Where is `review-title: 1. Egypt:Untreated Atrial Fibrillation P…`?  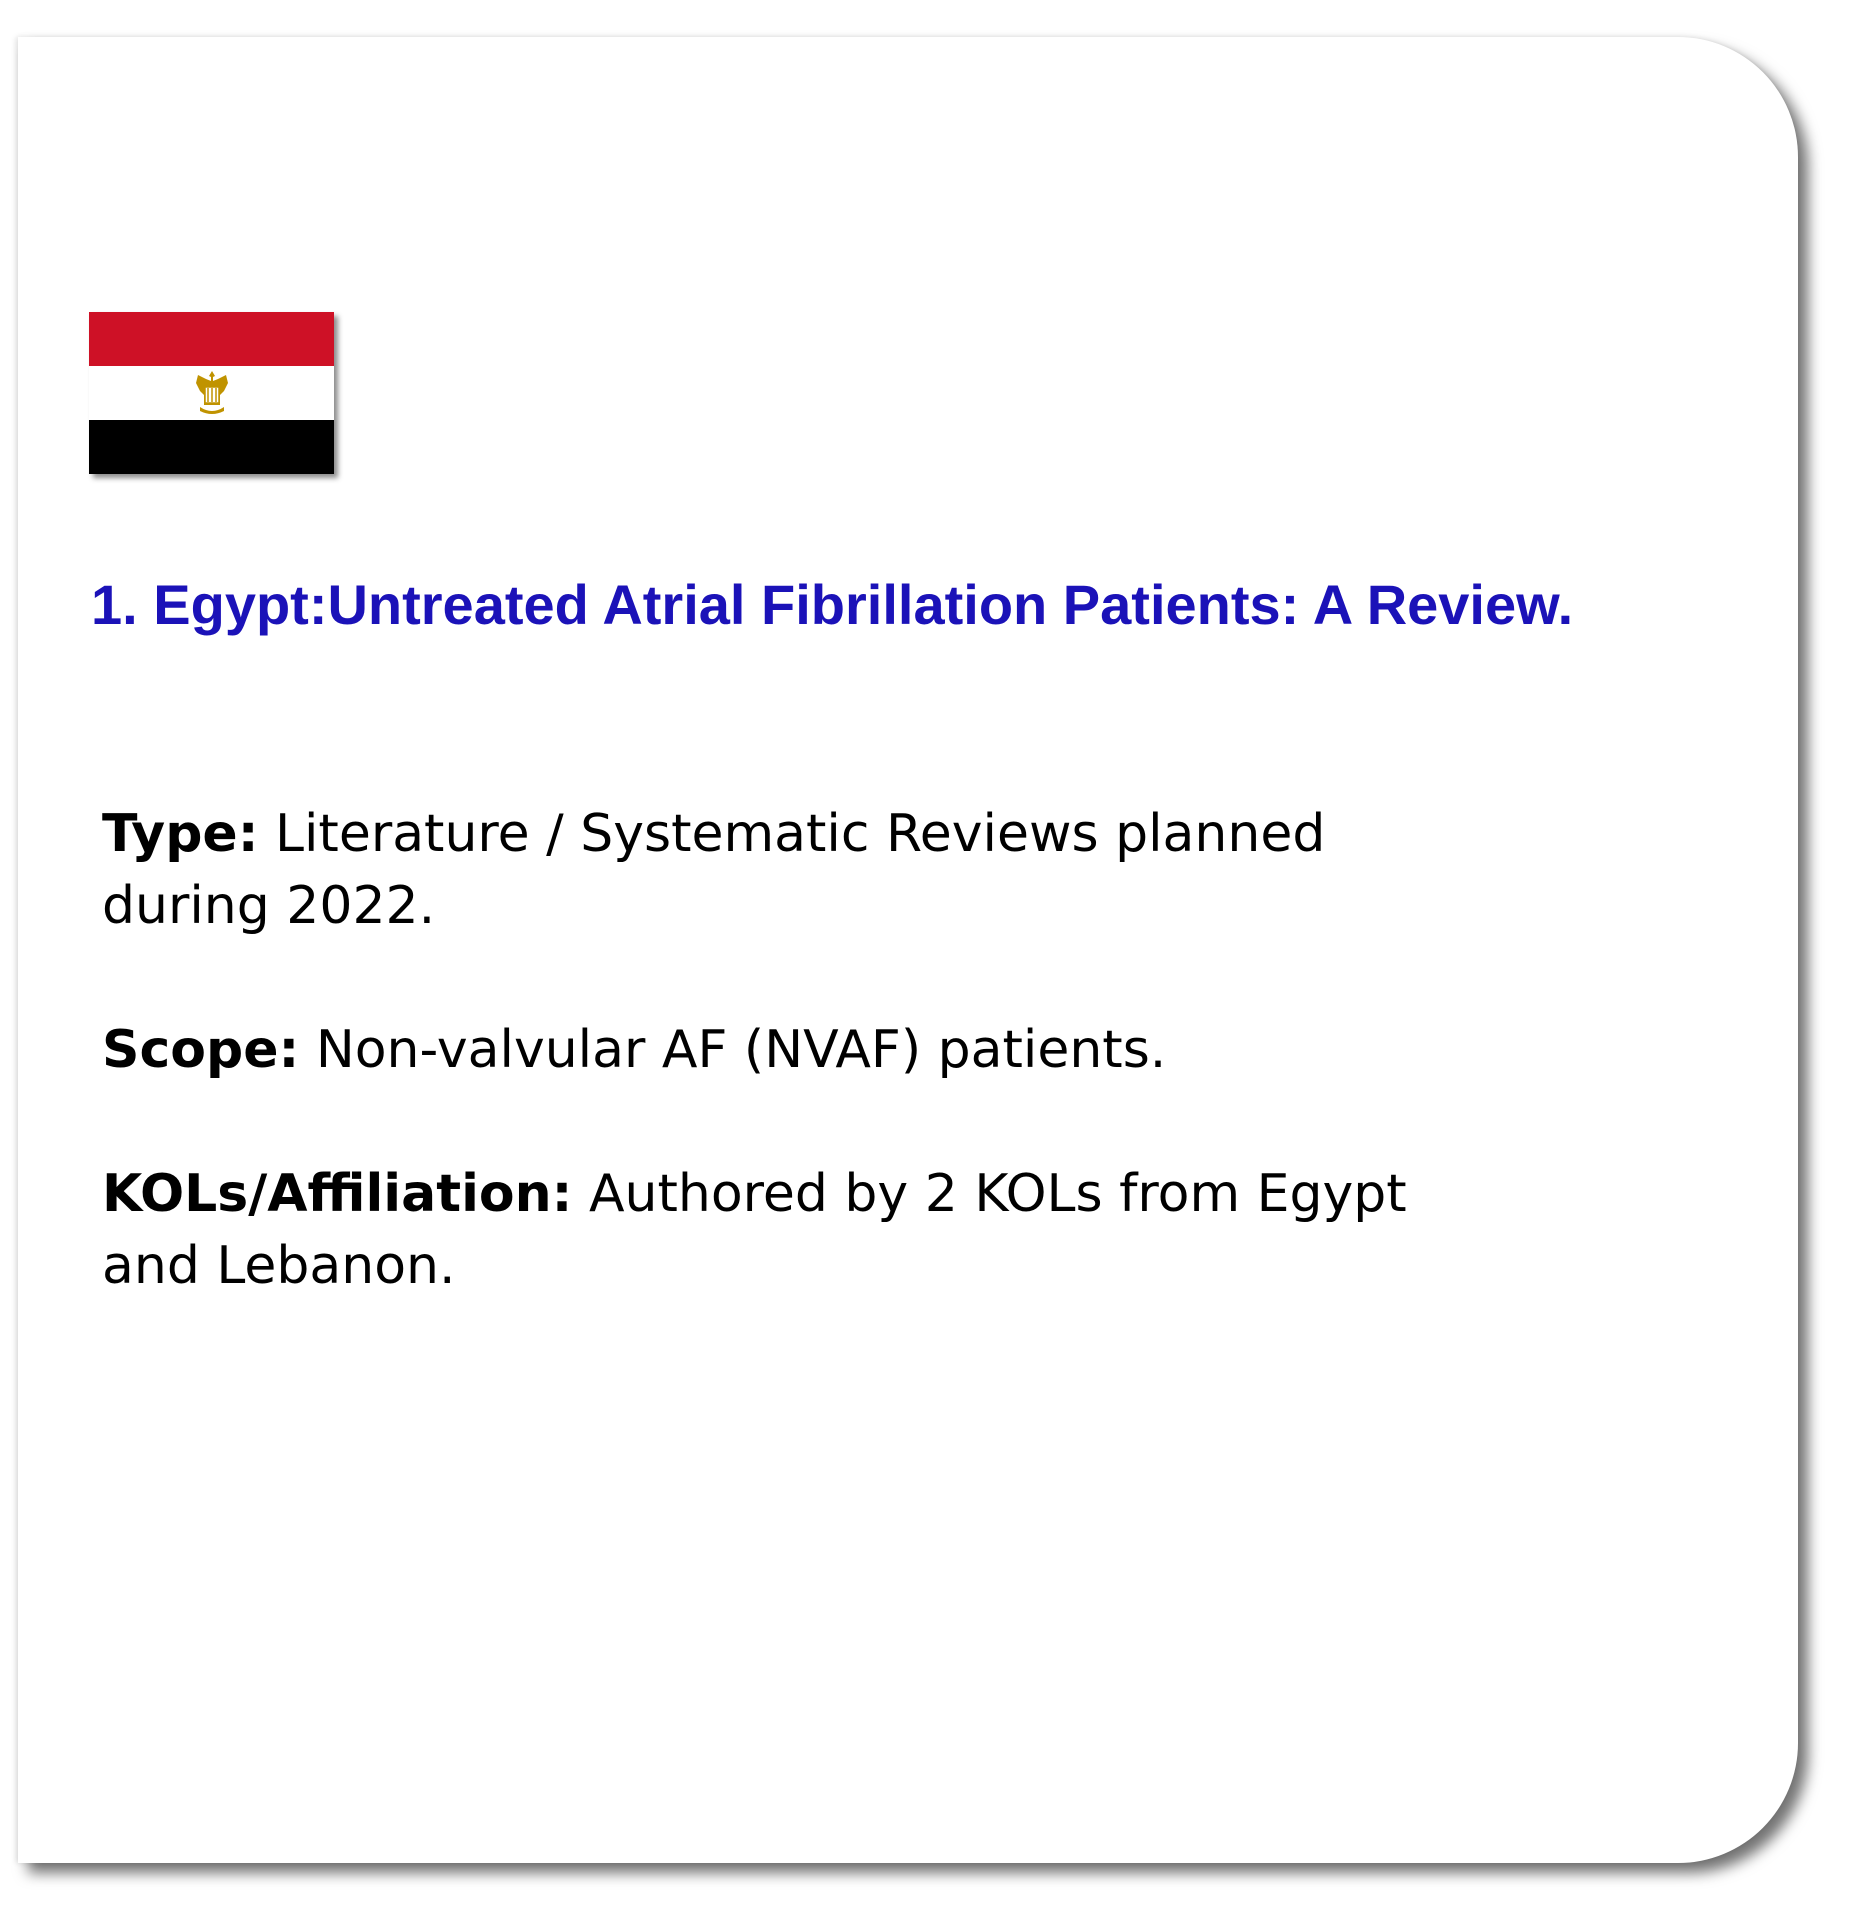 review-title: 1. Egypt:Untreated Atrial Fibrillation P… is located at coordinates (832, 604).